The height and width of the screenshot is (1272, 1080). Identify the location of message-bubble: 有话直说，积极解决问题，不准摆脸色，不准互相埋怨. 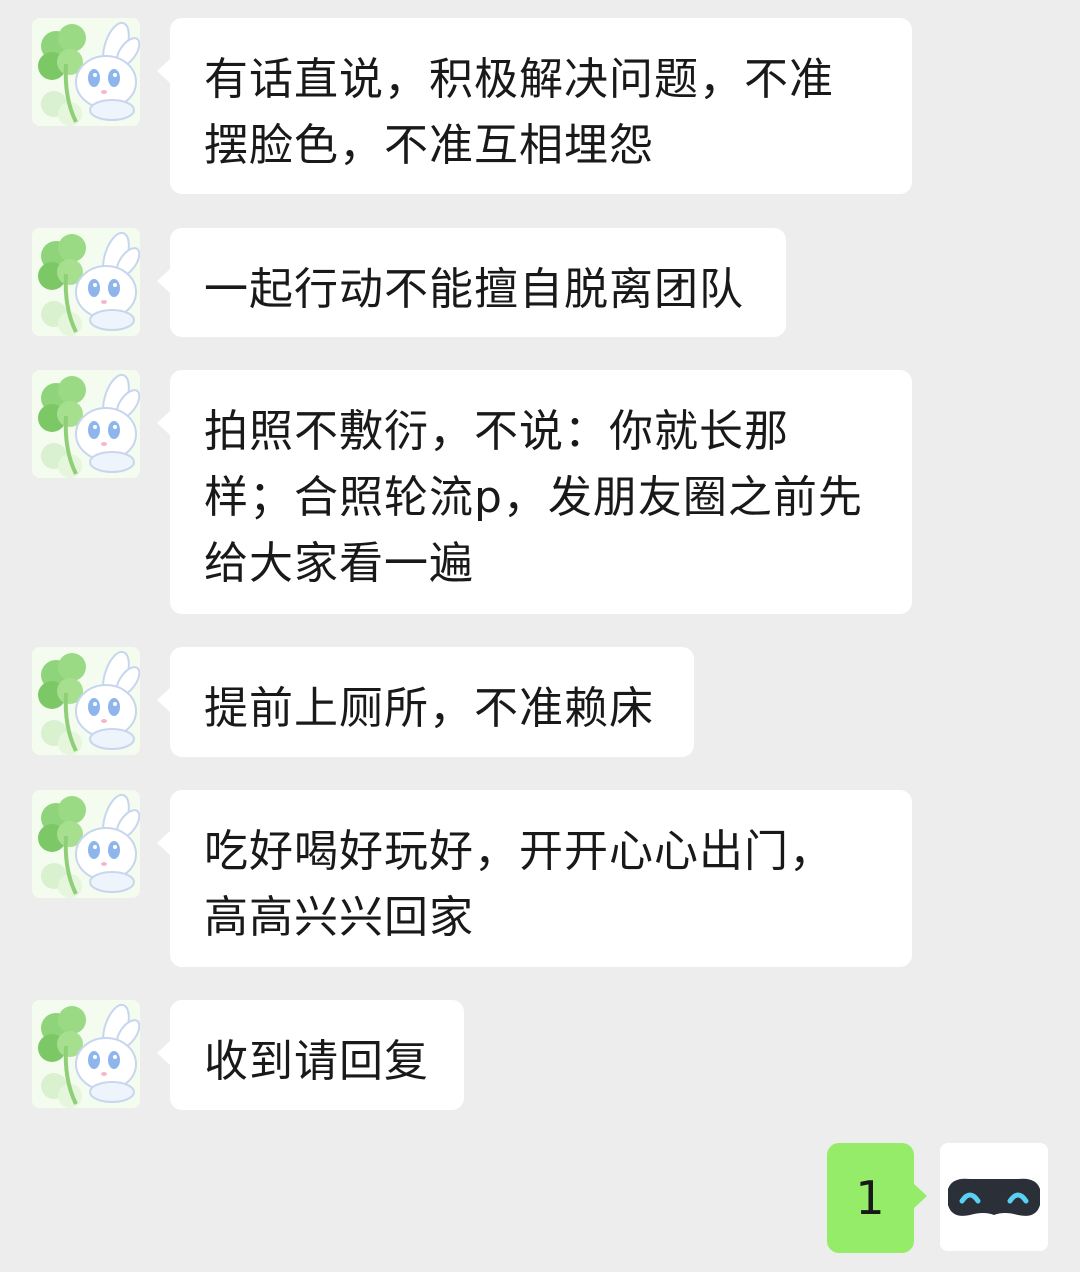
(534, 106).